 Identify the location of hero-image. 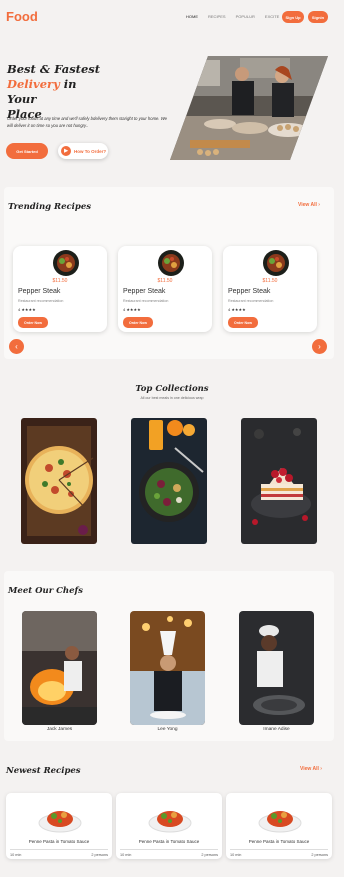
(249, 108).